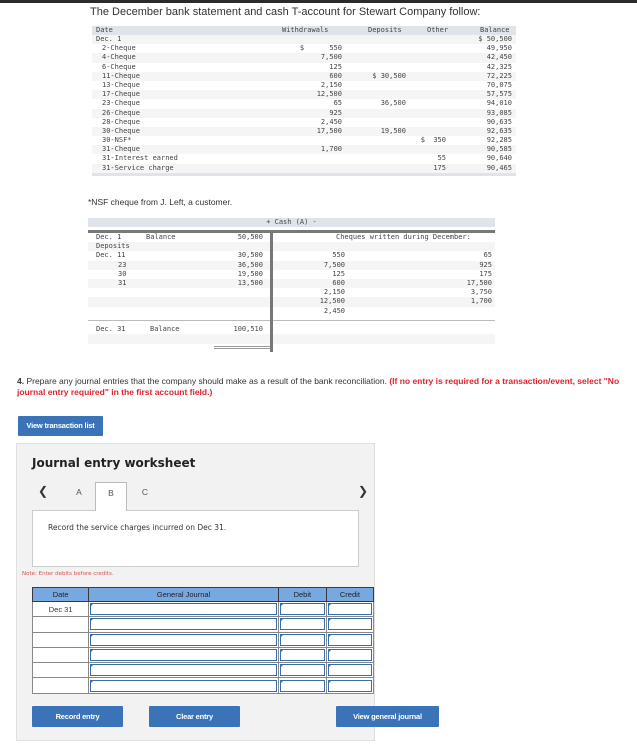 Image resolution: width=637 pixels, height=756 pixels. What do you see at coordinates (337, 103) in the screenshot?
I see `row-withdrawal: 65` at bounding box center [337, 103].